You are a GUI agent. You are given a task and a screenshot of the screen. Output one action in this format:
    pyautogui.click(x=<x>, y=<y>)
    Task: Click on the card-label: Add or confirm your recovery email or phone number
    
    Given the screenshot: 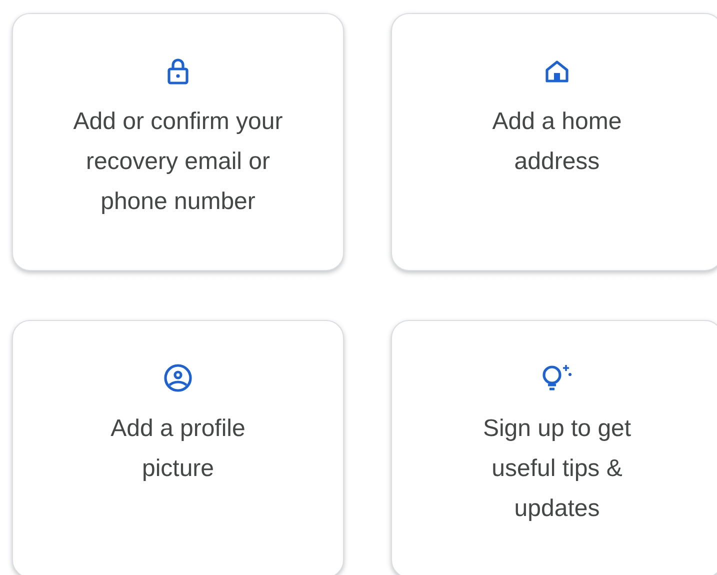 What is the action you would take?
    pyautogui.click(x=178, y=162)
    